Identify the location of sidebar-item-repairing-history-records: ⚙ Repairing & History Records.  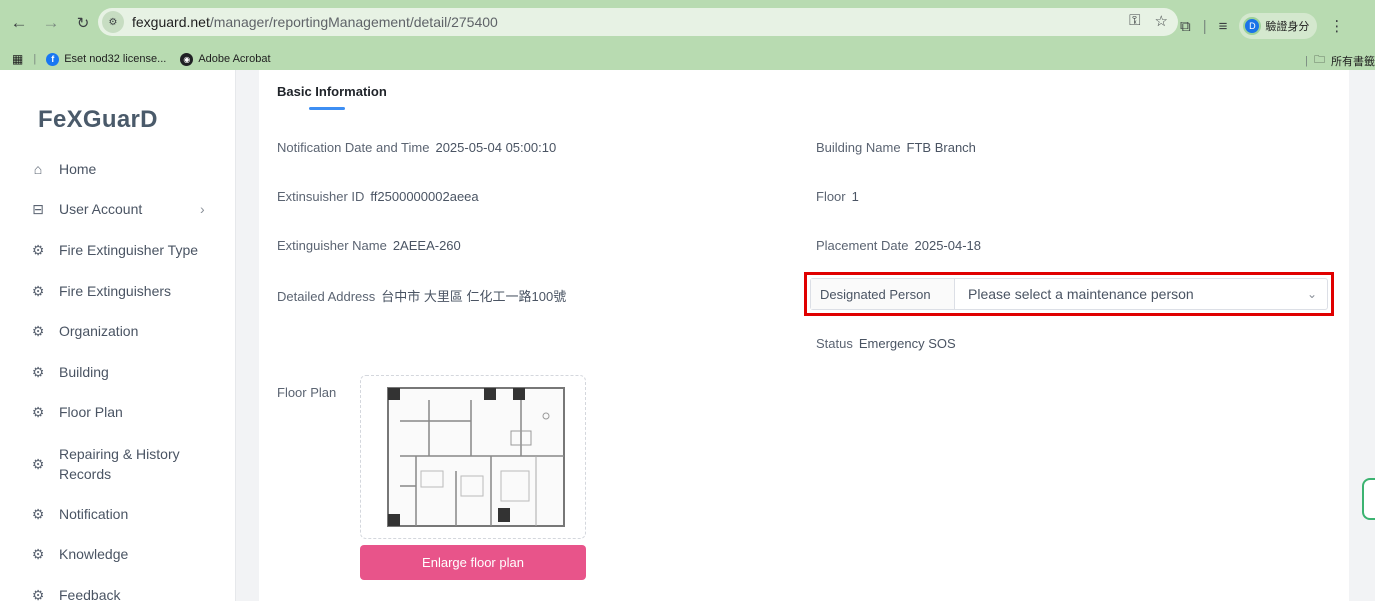
(118, 464).